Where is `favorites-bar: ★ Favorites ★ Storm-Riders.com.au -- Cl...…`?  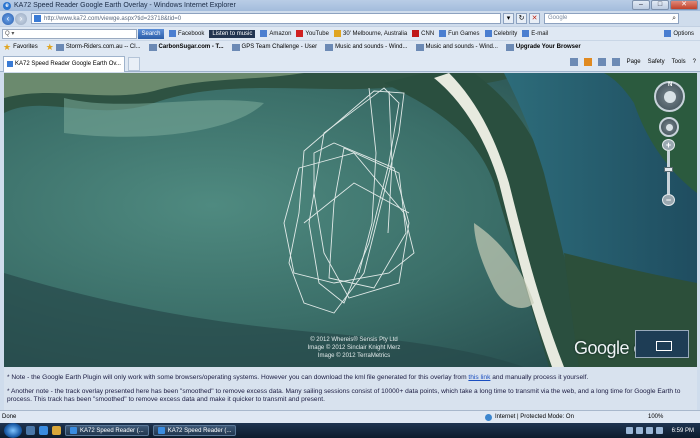 favorites-bar: ★ Favorites ★ Storm-Riders.com.au -- Cl...… is located at coordinates (350, 46).